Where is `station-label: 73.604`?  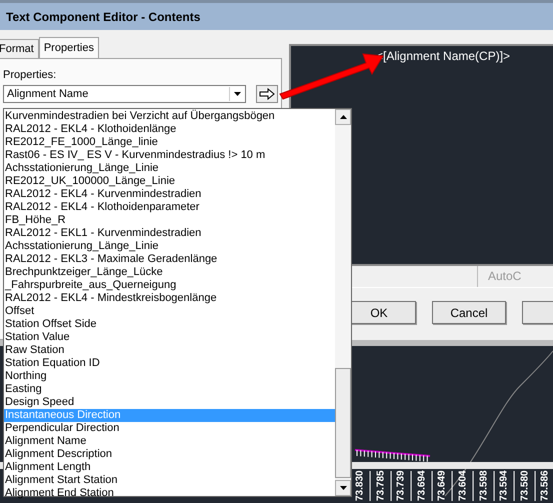 station-label: 73.604 is located at coordinates (463, 486).